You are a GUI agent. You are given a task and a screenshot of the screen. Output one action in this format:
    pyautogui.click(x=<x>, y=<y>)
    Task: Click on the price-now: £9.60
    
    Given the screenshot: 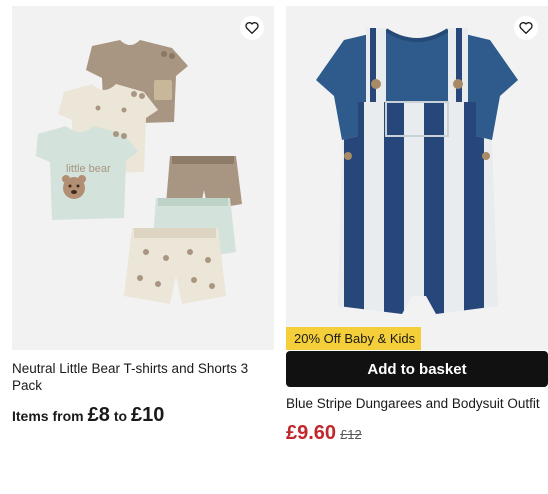 What is the action you would take?
    pyautogui.click(x=311, y=433)
    